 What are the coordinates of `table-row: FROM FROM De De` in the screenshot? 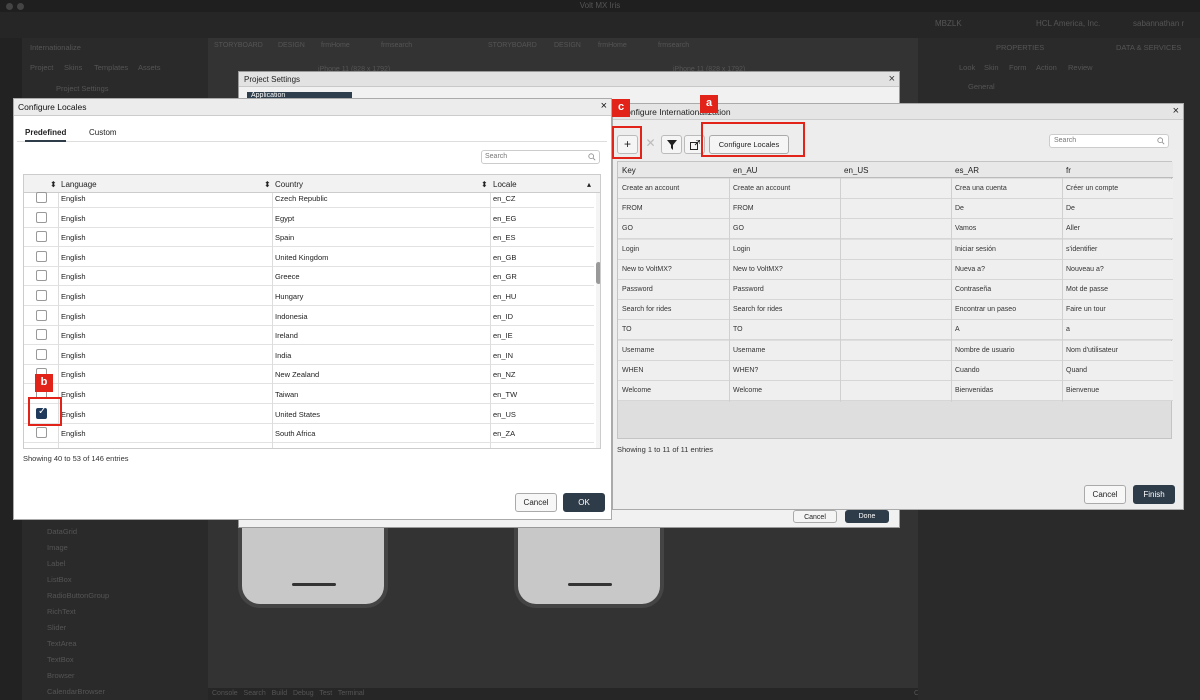 It's located at (895, 209).